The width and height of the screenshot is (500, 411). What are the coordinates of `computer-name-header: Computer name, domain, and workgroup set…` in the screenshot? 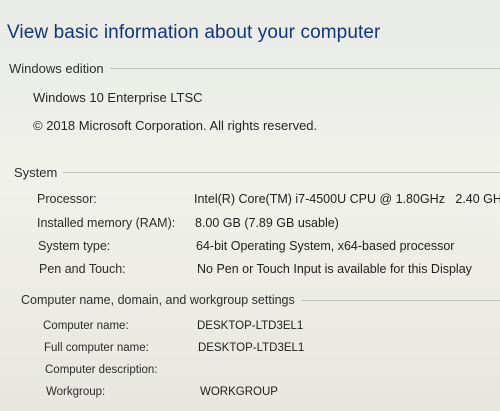 It's located at (260, 300).